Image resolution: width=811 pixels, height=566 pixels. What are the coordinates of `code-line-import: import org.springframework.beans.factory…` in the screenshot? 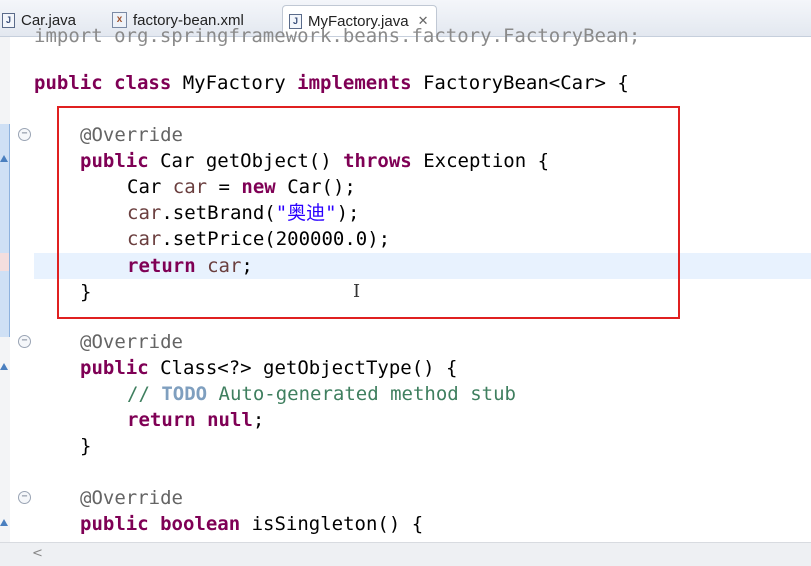 It's located at (337, 36).